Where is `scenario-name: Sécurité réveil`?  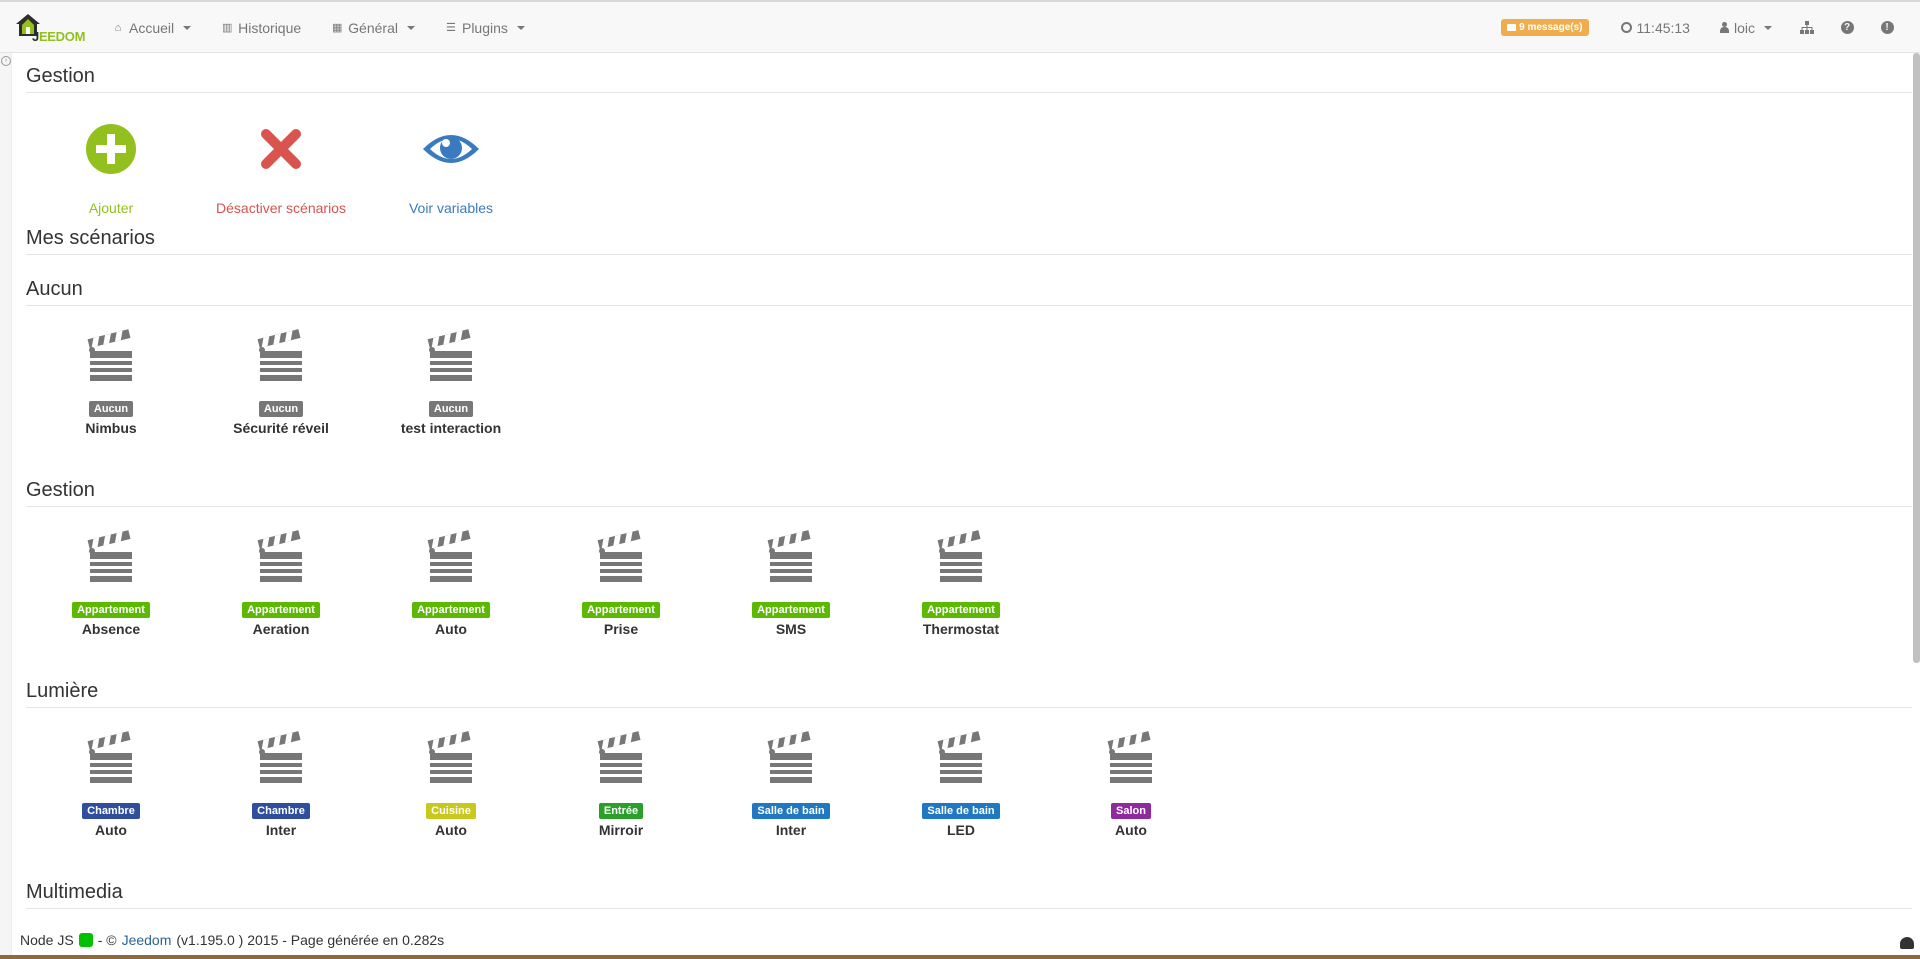
scenario-name: Sécurité réveil is located at coordinates (281, 428).